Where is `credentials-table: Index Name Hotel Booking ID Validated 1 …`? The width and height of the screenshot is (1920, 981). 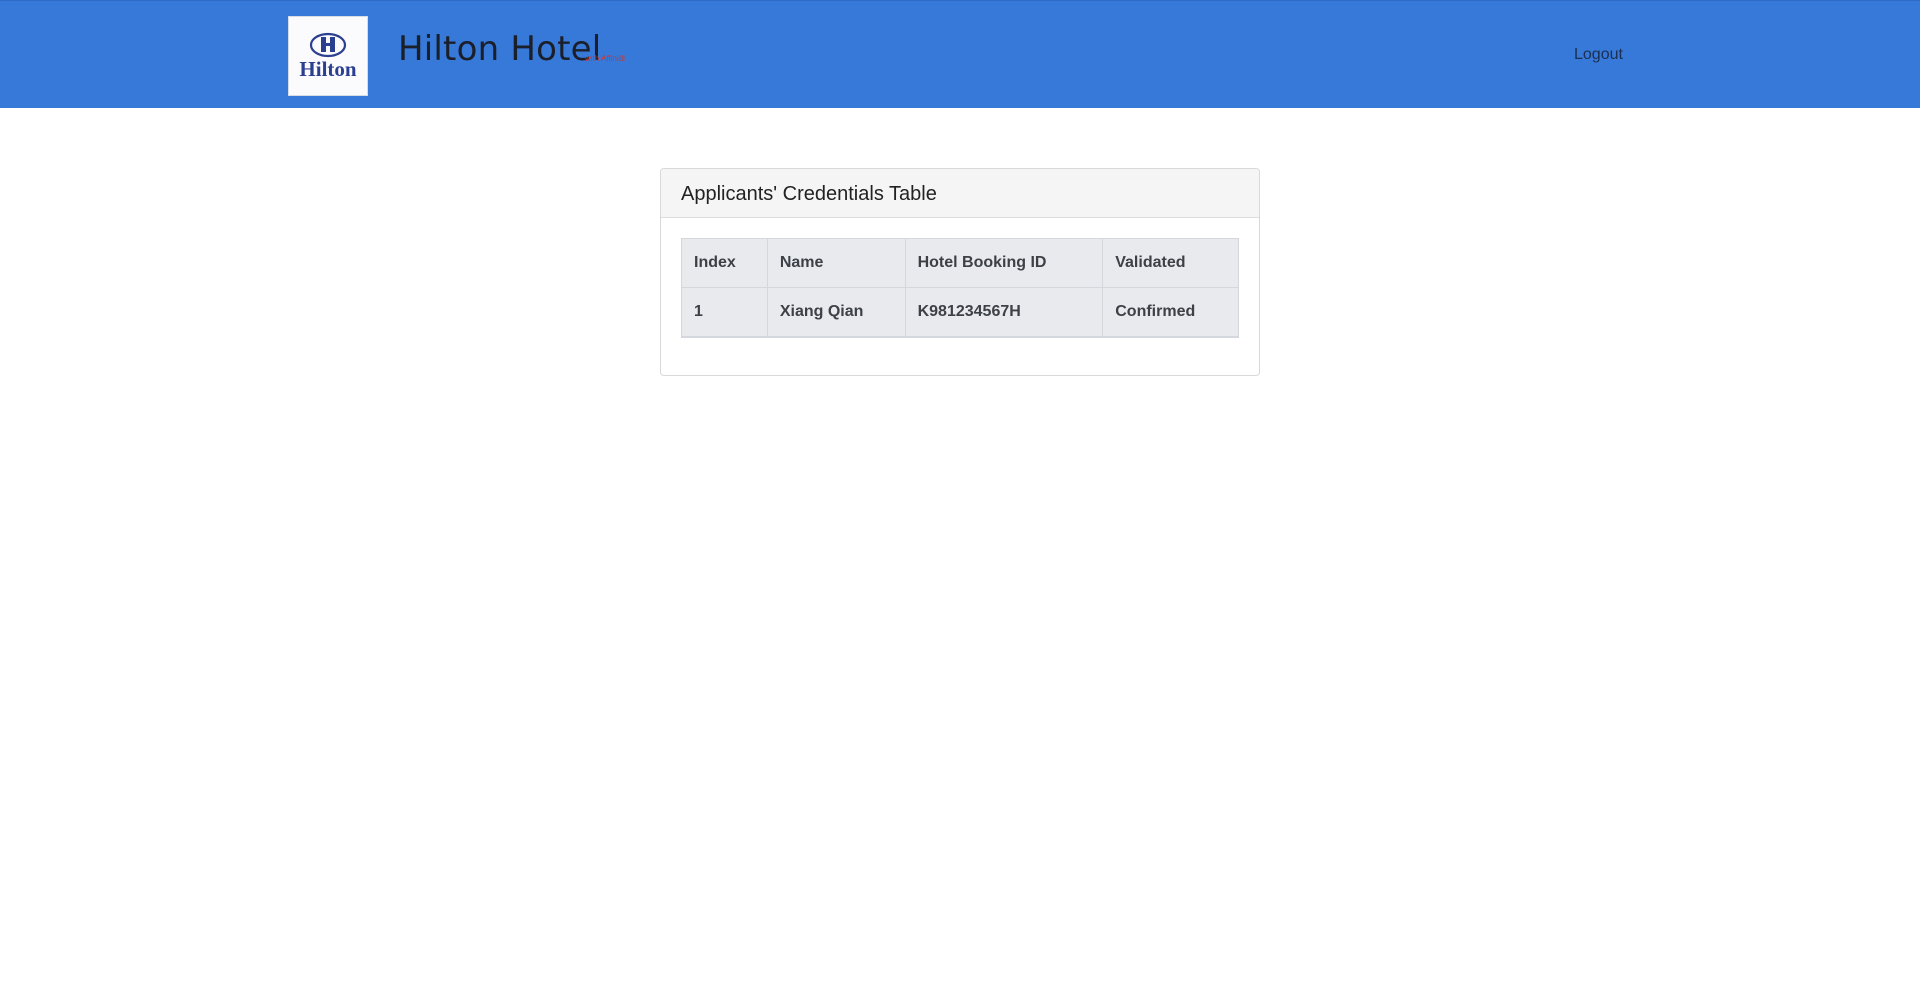
credentials-table: Index Name Hotel Booking ID Validated 1 … is located at coordinates (960, 288).